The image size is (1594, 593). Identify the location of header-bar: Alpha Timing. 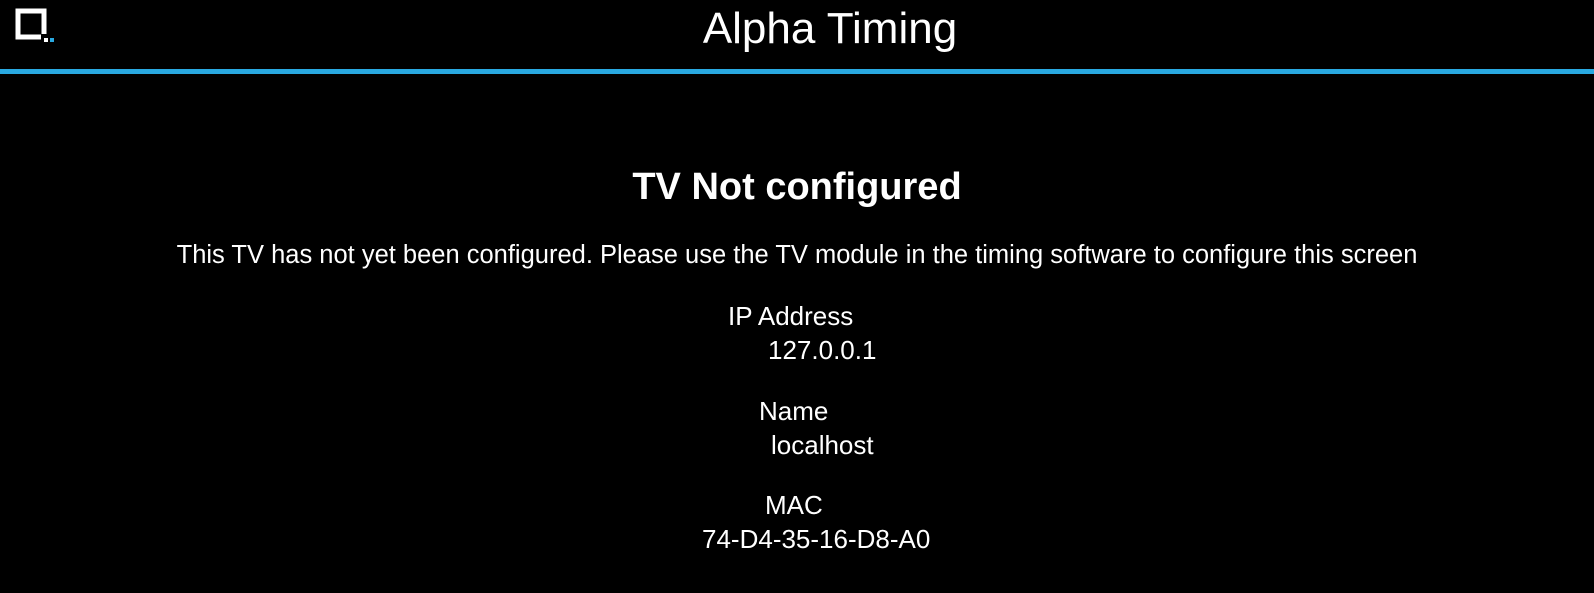
(797, 35).